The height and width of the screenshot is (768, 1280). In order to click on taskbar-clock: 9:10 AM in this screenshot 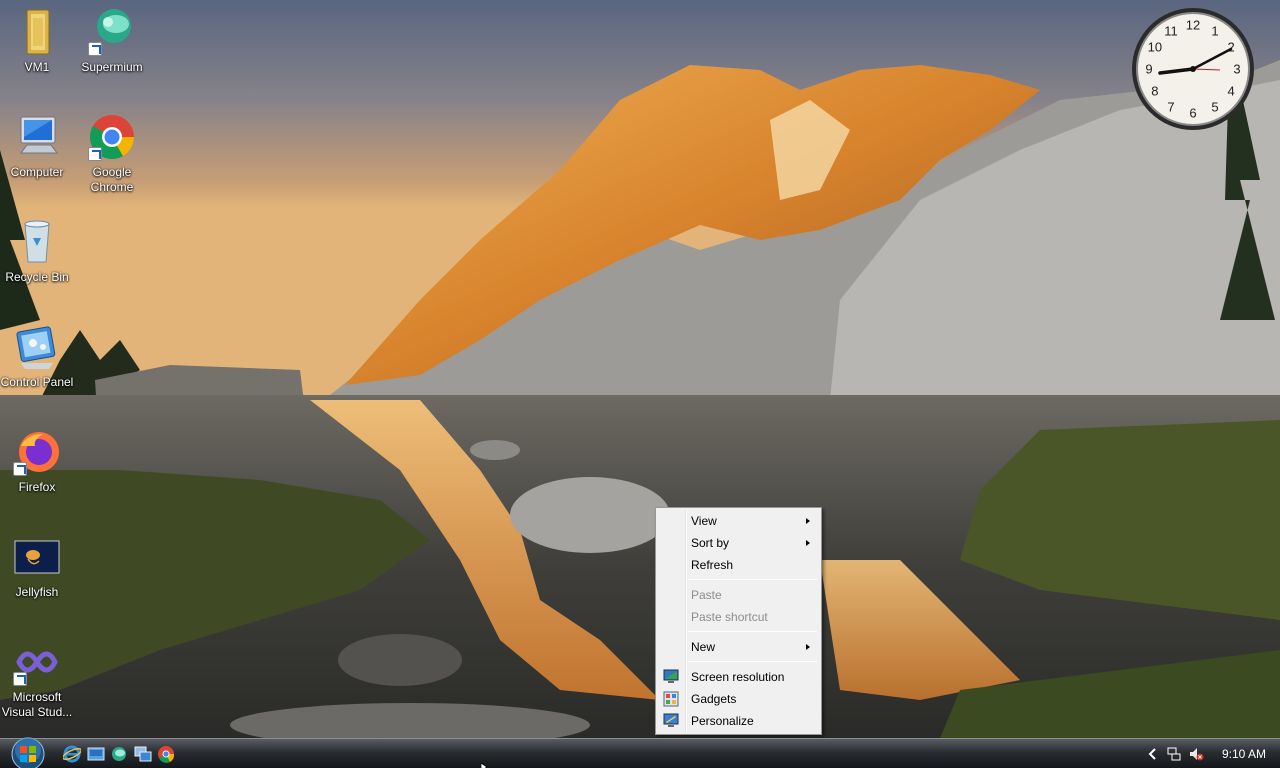, I will do `click(1244, 754)`.